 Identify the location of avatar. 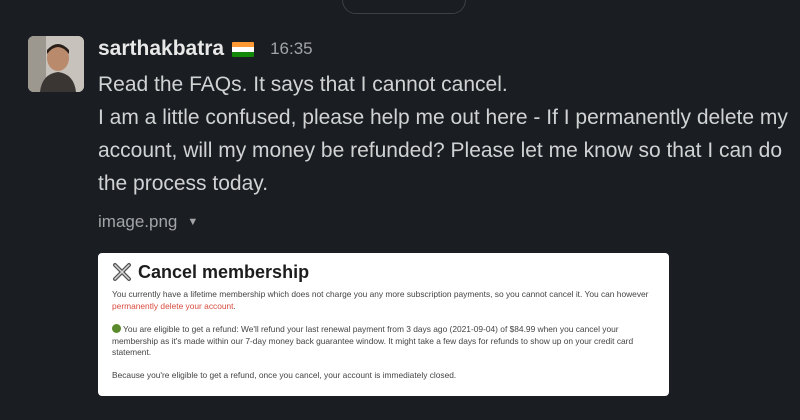
(56, 64).